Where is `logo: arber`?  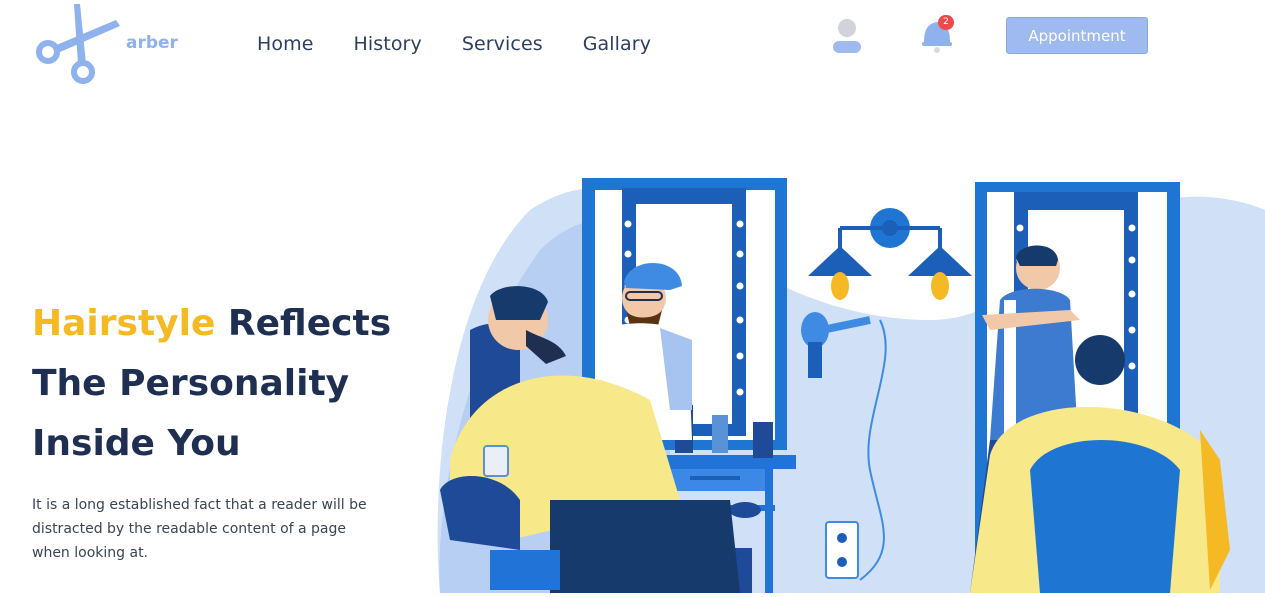 logo: arber is located at coordinates (111, 46).